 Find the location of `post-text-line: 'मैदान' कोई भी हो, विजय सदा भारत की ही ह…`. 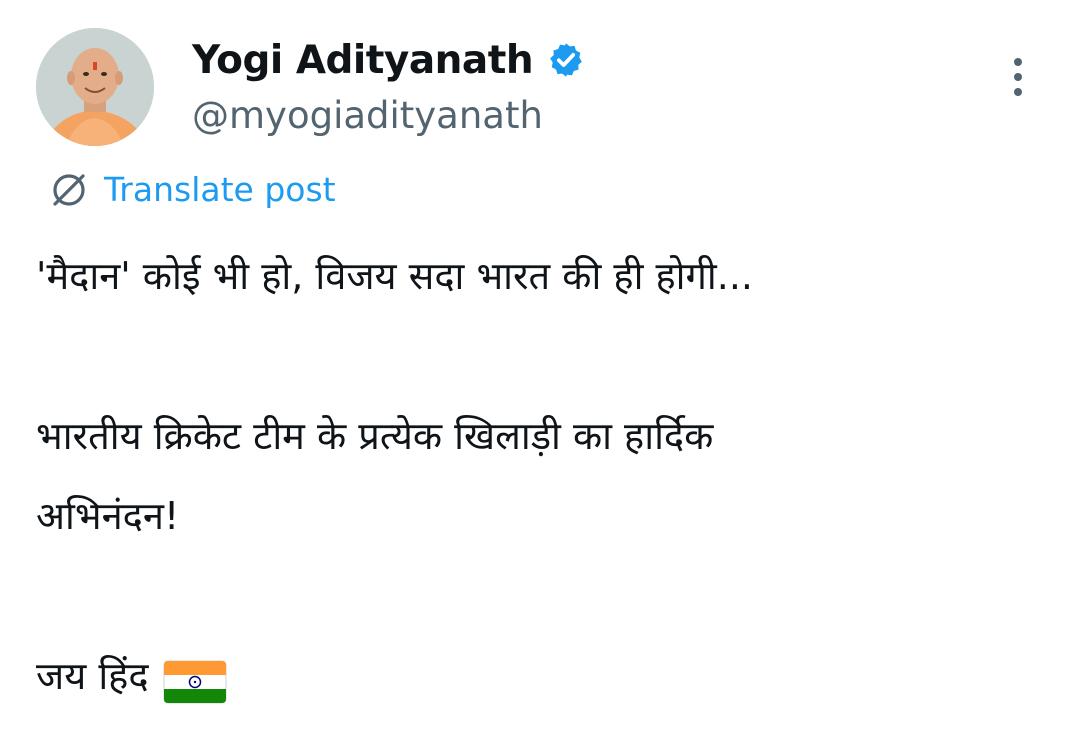

post-text-line: 'मैदान' कोई भी हो, विजय सदा भारत की ही ह… is located at coordinates (394, 276).